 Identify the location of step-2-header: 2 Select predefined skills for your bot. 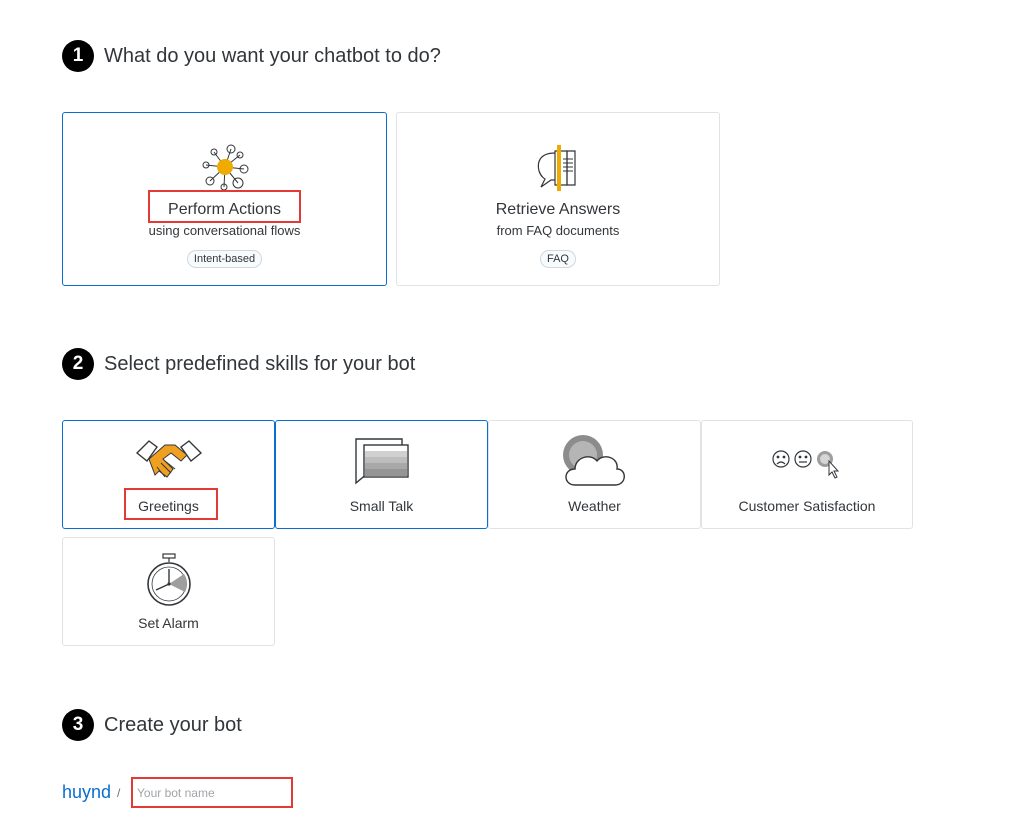
(238, 364).